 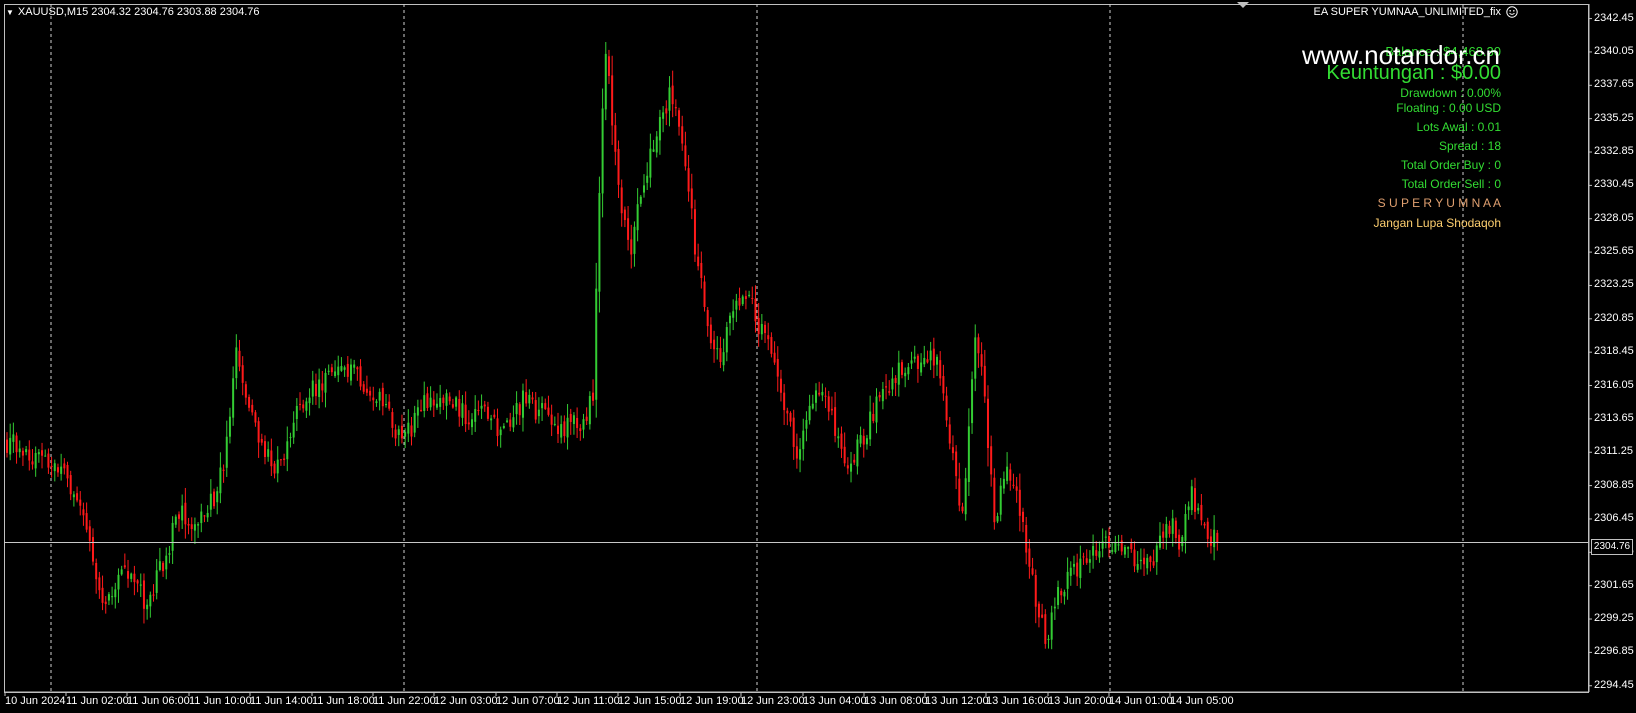 What do you see at coordinates (773, 701) in the screenshot?
I see `time-tick-label: 12 Jun 23:00` at bounding box center [773, 701].